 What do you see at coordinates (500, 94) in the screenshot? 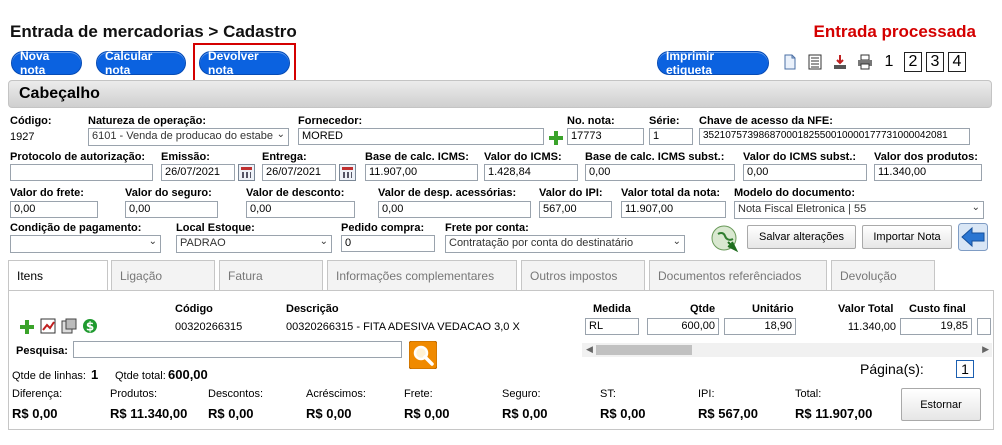
I see `section-header: Cabeçalho` at bounding box center [500, 94].